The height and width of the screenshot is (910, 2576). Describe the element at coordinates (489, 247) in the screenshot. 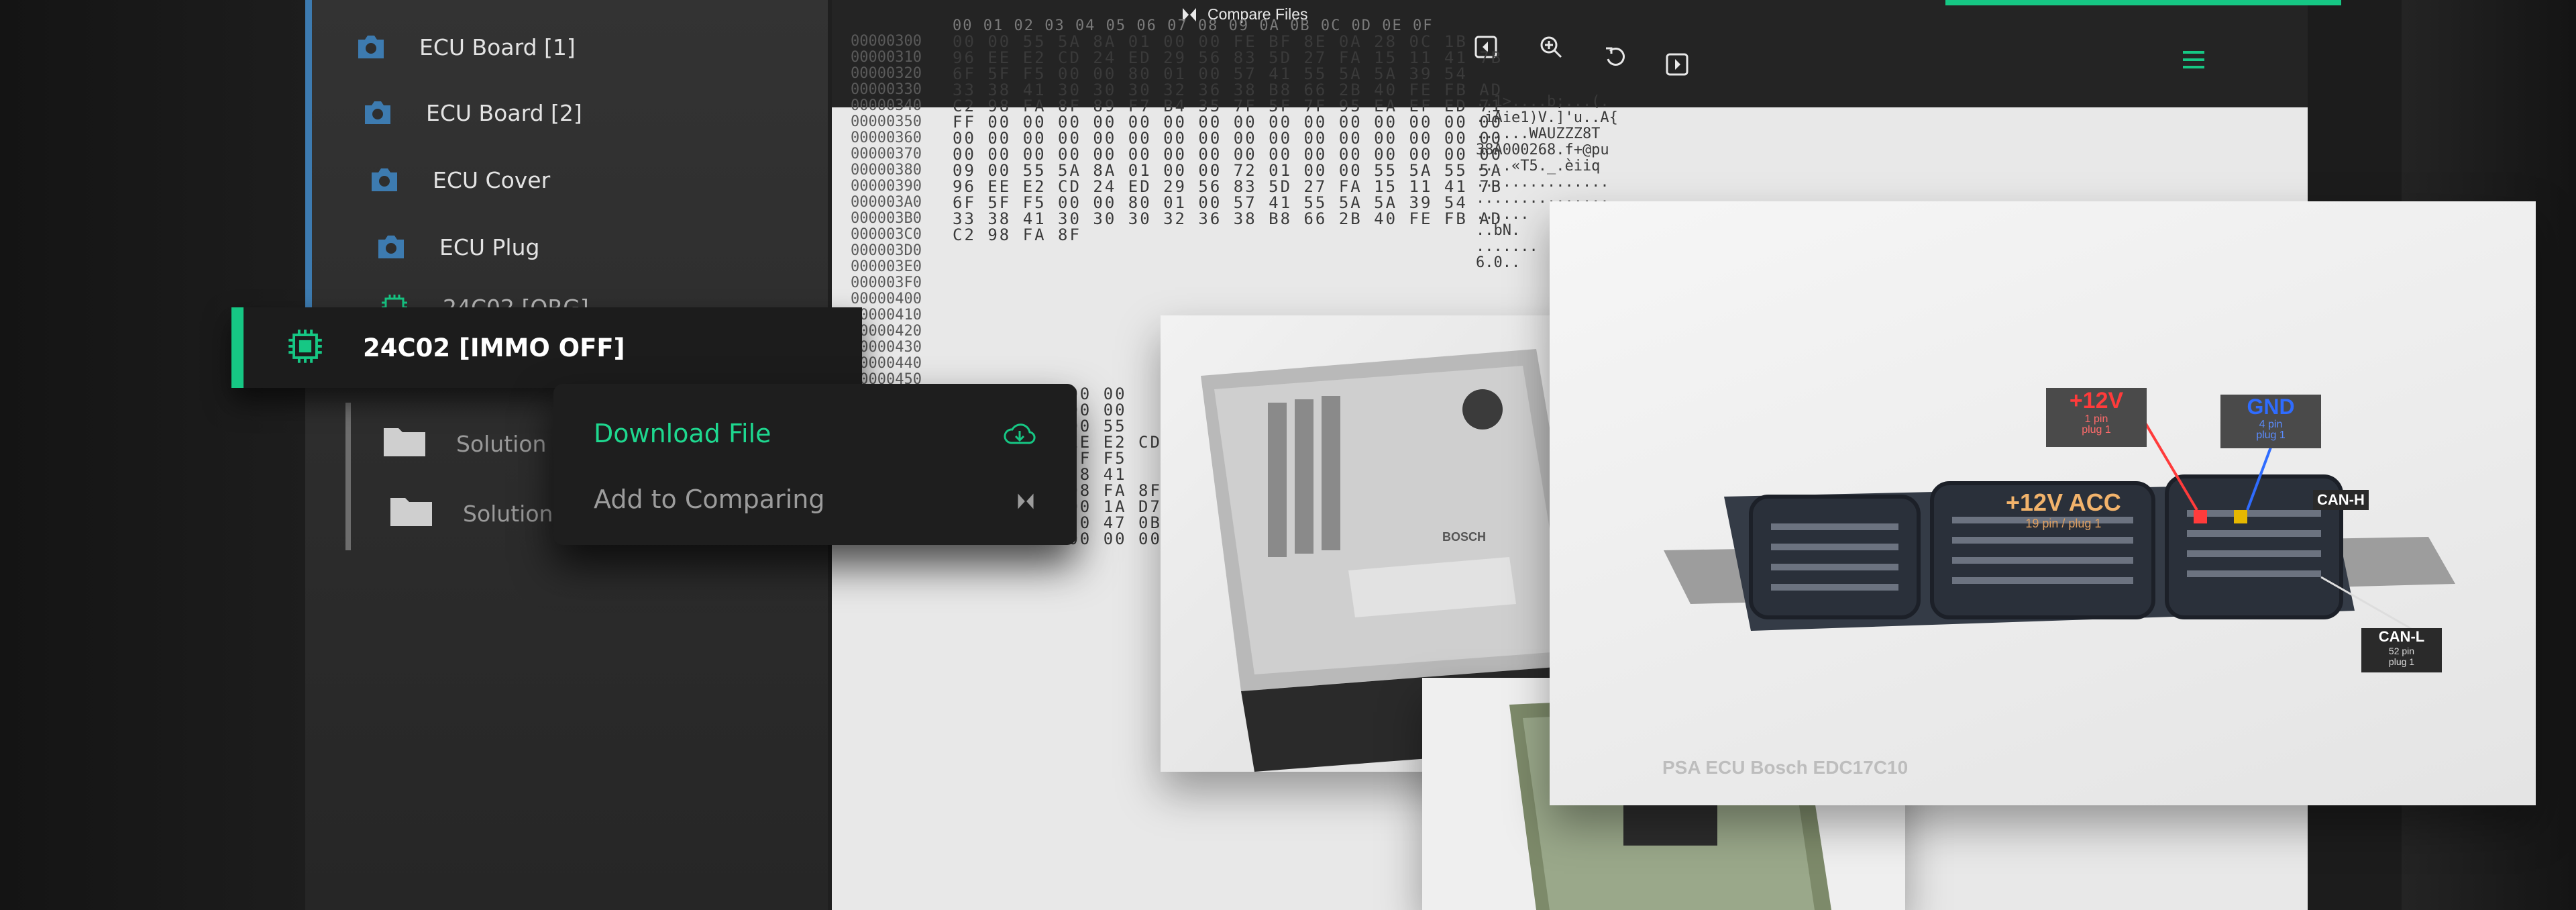

I see `sidebar-item-label: ECU Plug` at that location.